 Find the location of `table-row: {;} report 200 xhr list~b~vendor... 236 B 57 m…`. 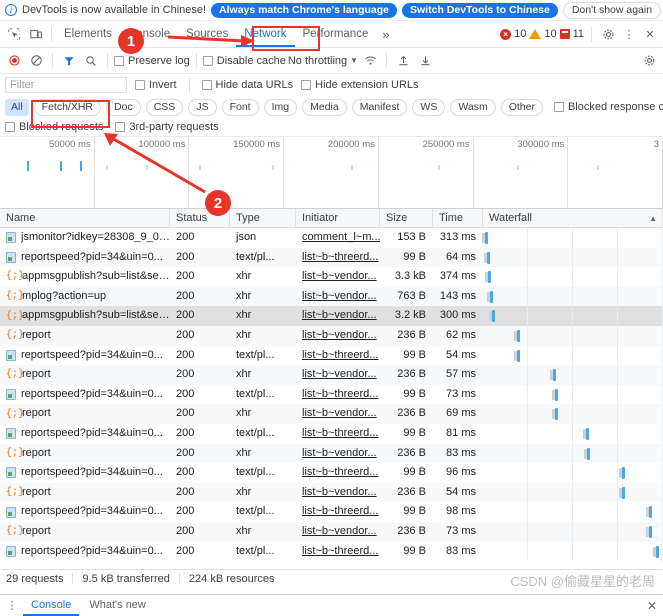

table-row: {;} report 200 xhr list~b~vendor... 236 B 57 m… is located at coordinates (331, 375).